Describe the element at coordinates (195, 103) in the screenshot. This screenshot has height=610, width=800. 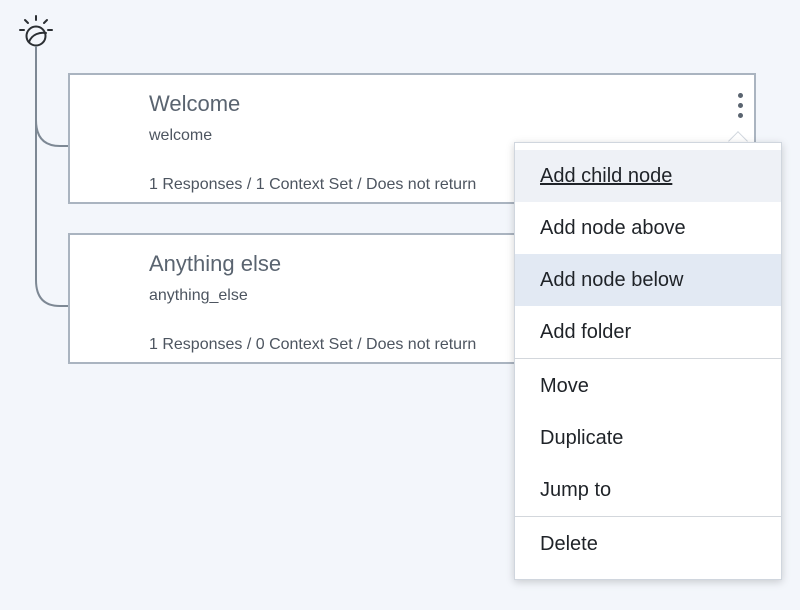
I see `node-title: Welcome` at that location.